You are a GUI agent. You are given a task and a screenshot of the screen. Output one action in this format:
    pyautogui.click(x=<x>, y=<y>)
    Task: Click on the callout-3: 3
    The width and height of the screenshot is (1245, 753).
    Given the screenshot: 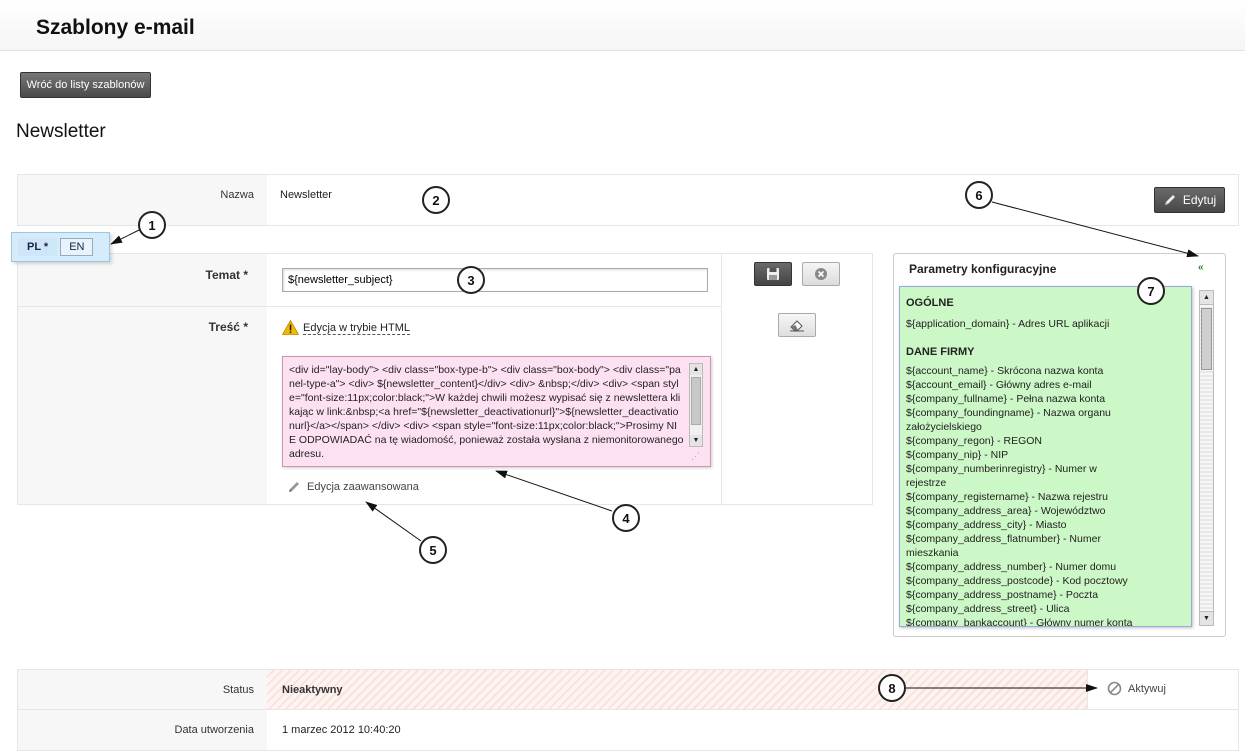 What is the action you would take?
    pyautogui.click(x=471, y=280)
    